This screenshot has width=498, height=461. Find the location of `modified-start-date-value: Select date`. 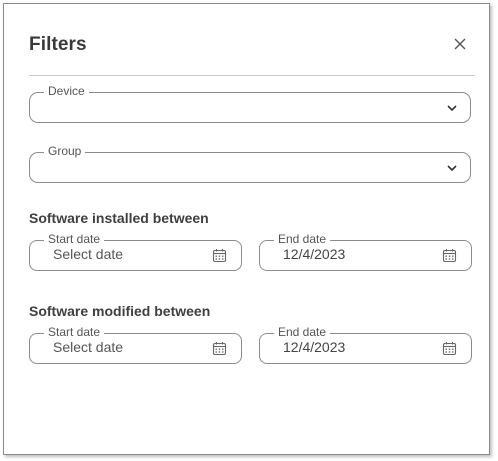

modified-start-date-value: Select date is located at coordinates (88, 347).